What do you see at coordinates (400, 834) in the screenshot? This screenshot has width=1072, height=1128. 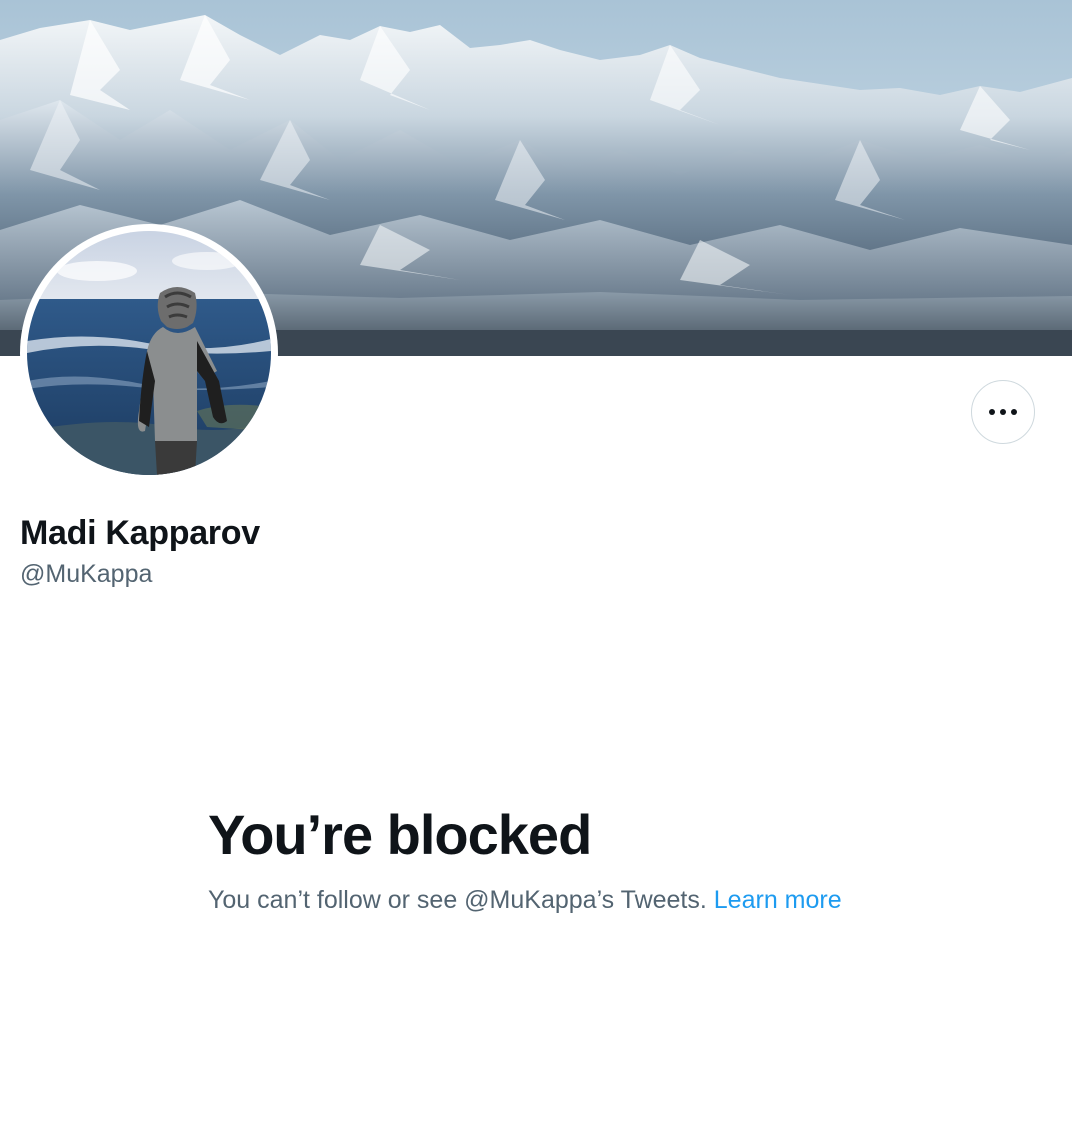 I see `blocked-title: You’re blocked` at bounding box center [400, 834].